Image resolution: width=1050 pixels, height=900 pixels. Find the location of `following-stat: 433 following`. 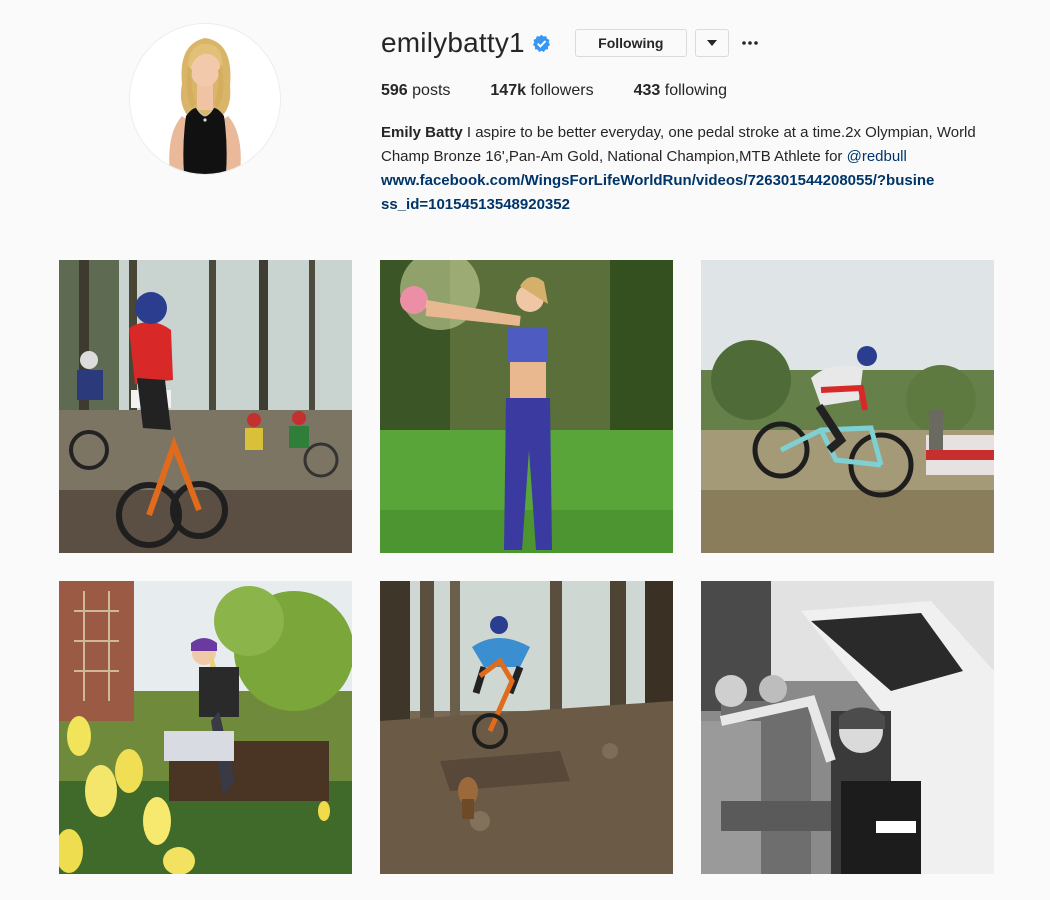

following-stat: 433 following is located at coordinates (680, 91).